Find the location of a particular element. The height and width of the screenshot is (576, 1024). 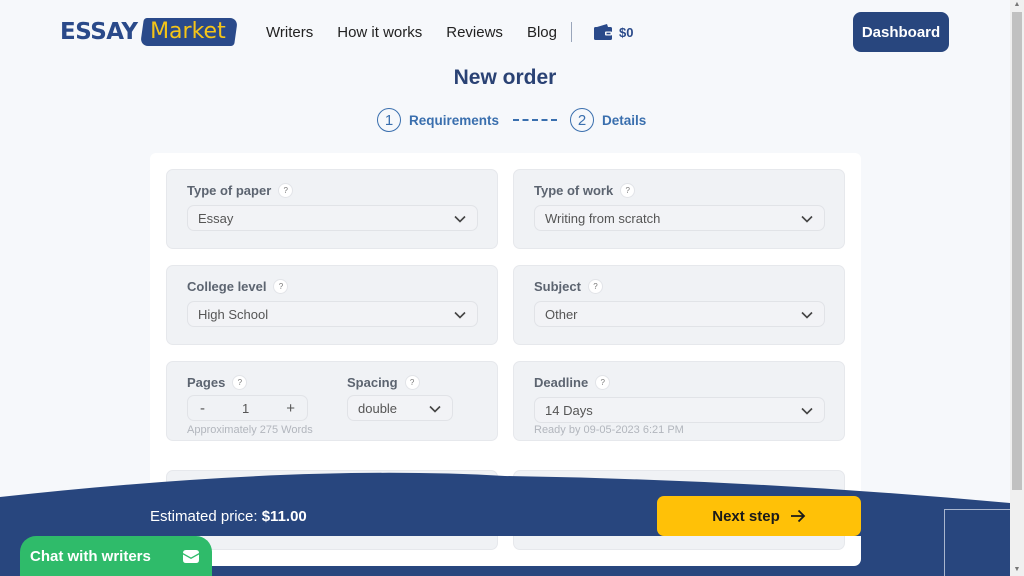

pages-stepper: - 1 + is located at coordinates (247, 408).